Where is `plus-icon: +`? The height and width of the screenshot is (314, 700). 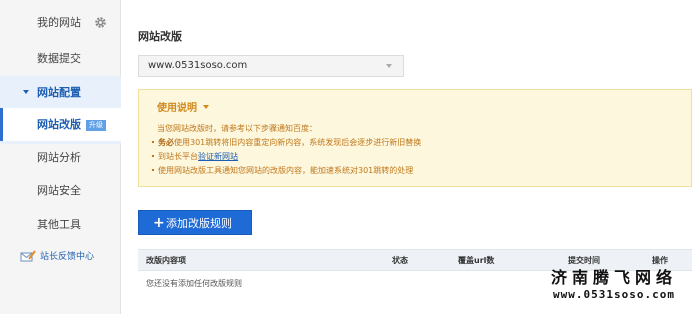
plus-icon: + is located at coordinates (159, 223).